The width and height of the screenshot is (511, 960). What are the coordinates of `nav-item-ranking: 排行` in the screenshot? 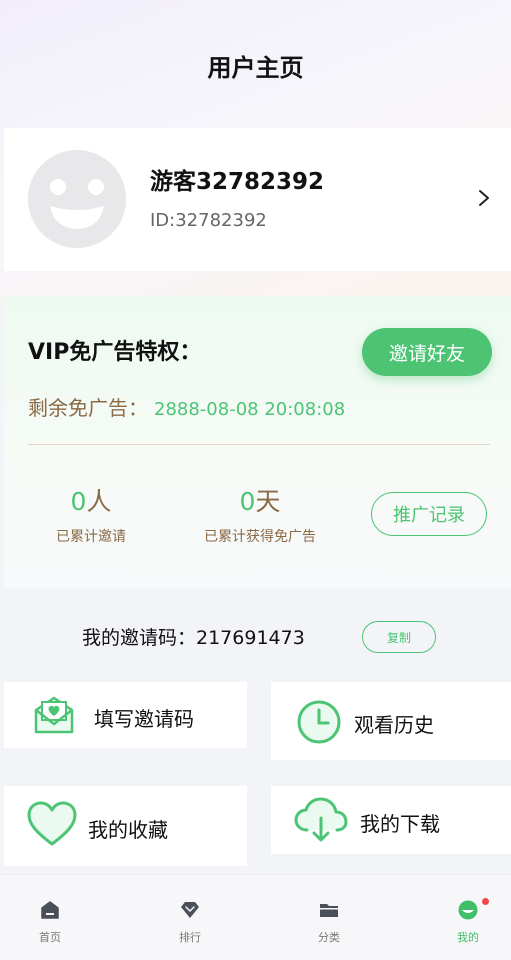 It's located at (190, 922).